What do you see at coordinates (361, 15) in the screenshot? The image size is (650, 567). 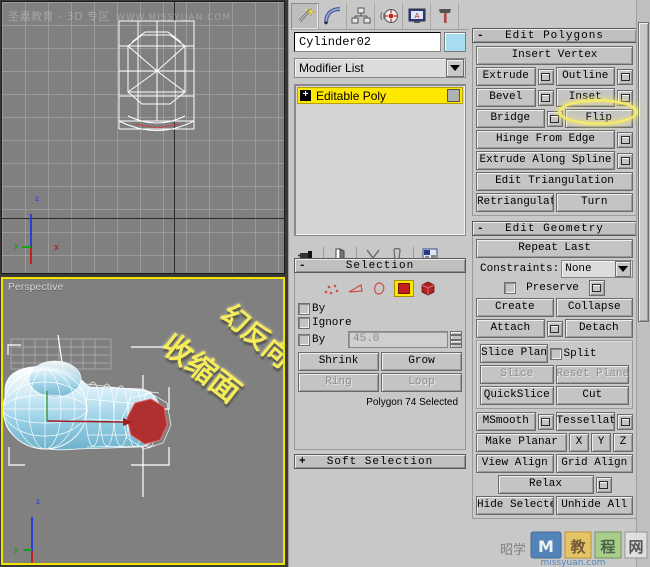 I see `tab-hierarchy` at bounding box center [361, 15].